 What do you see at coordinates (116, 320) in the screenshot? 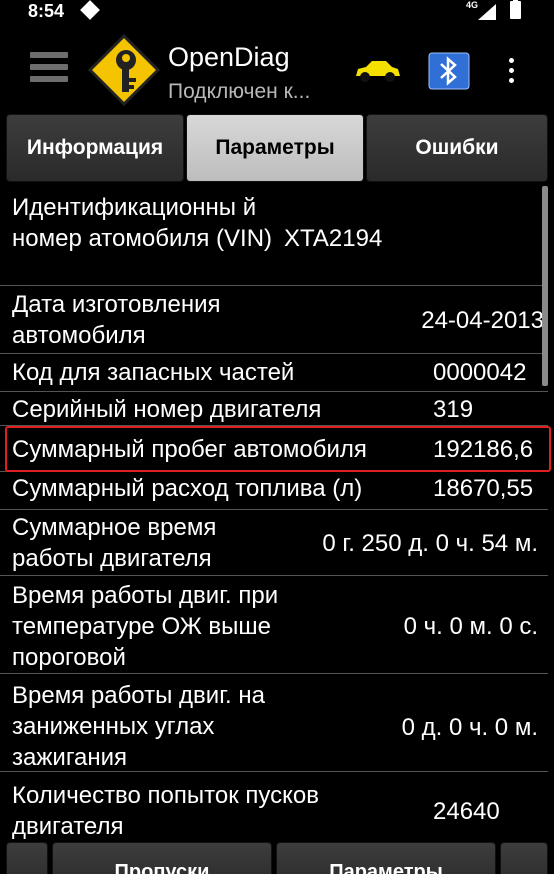
I see `param-name: Дата изготовления автомобиля` at bounding box center [116, 320].